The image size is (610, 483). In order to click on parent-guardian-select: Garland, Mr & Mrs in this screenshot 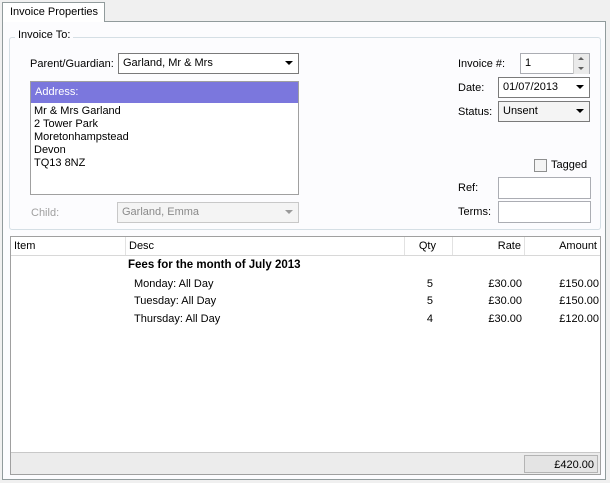, I will do `click(208, 63)`.